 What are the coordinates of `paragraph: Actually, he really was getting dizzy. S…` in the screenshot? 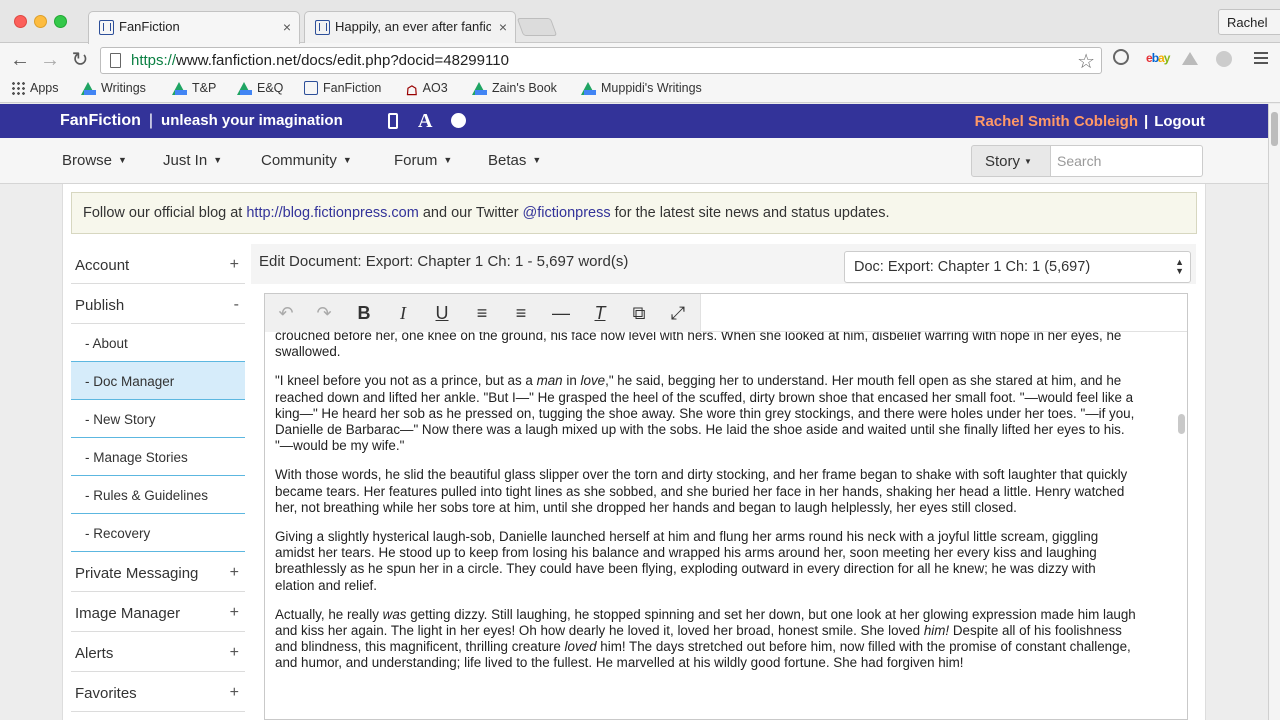 It's located at (705, 638).